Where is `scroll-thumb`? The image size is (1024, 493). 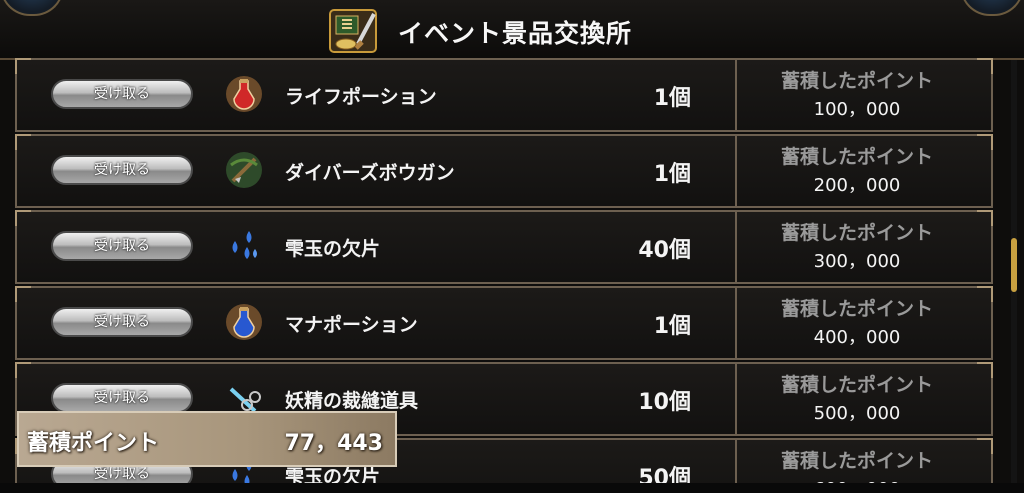
scroll-thumb is located at coordinates (1014, 265).